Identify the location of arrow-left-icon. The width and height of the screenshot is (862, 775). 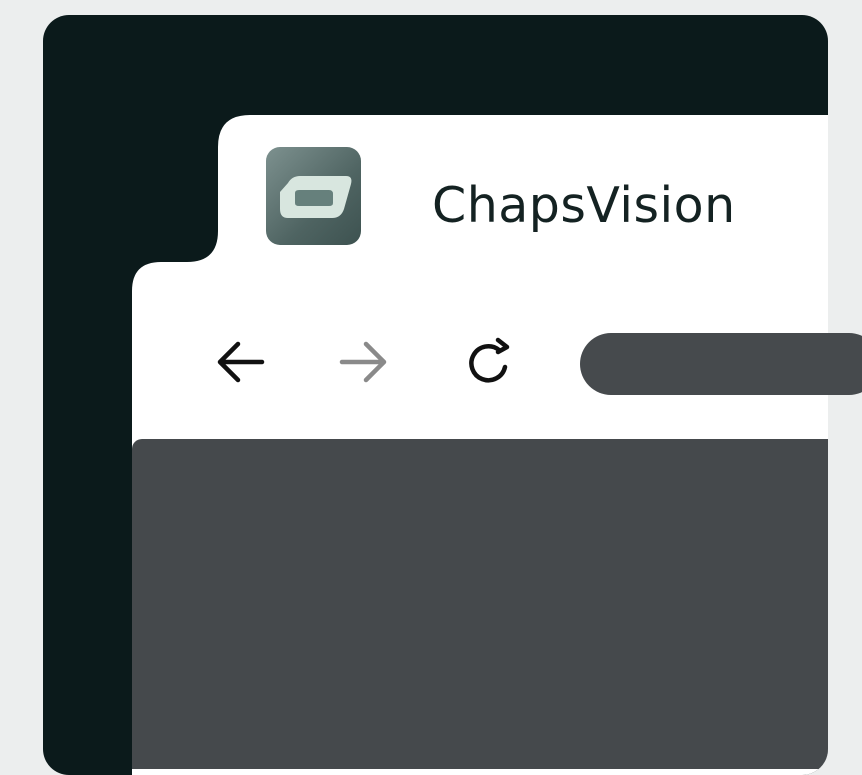
(241, 362).